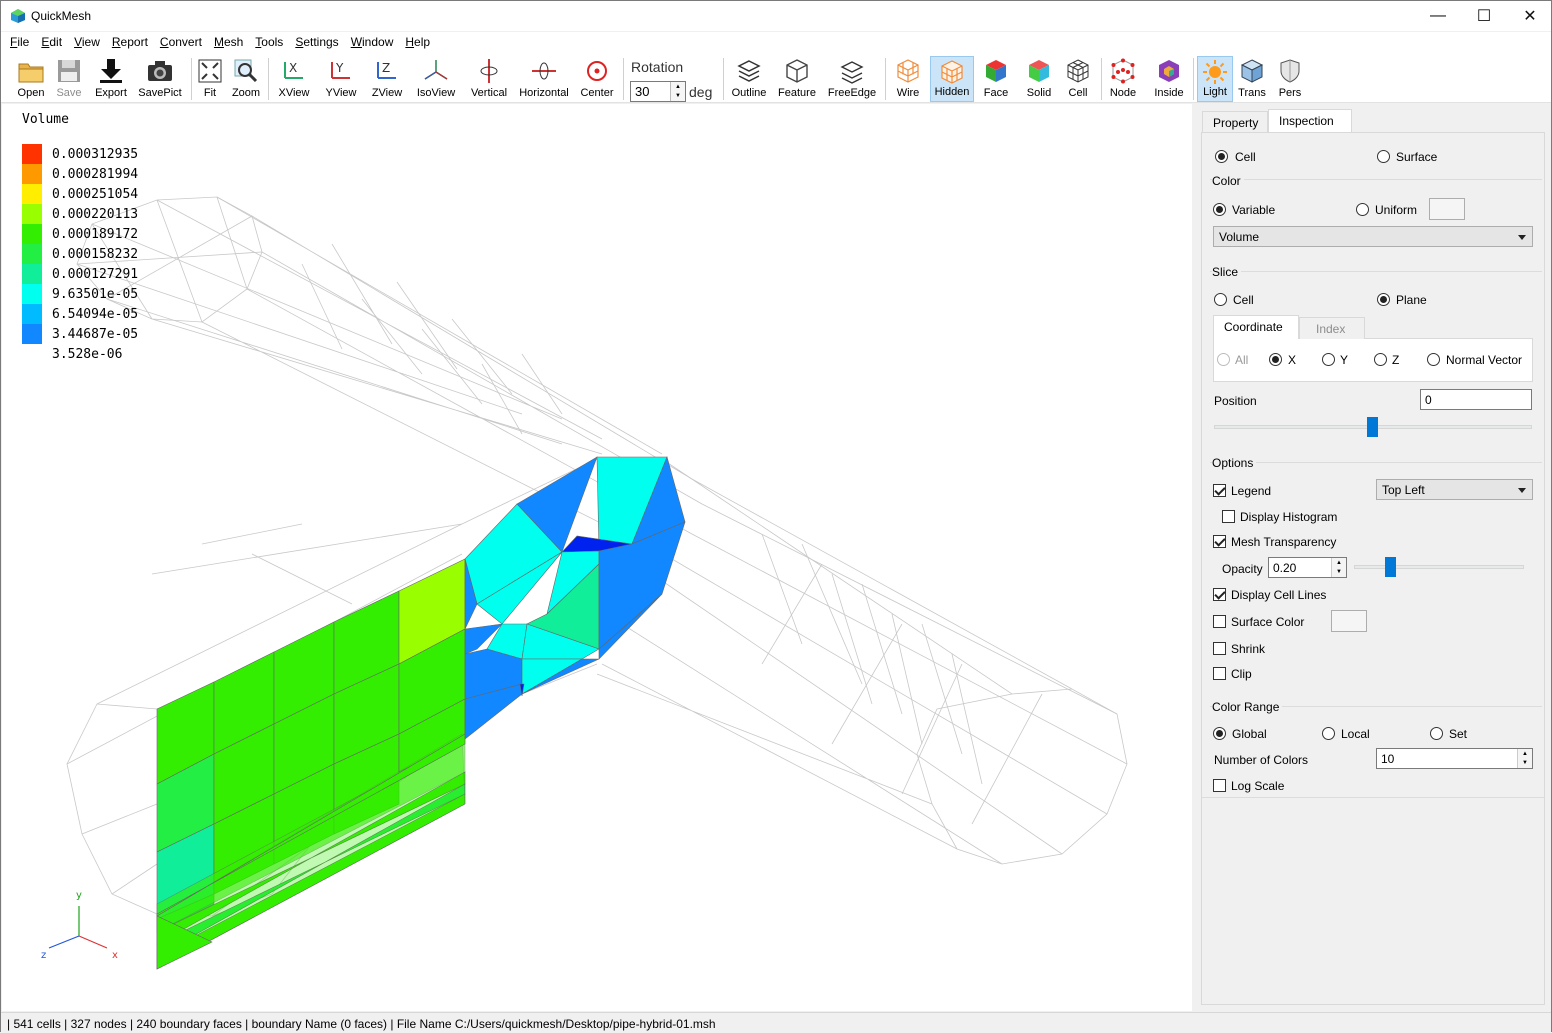 The image size is (1552, 1033). What do you see at coordinates (386, 68) in the screenshot?
I see `svg-text: Z` at bounding box center [386, 68].